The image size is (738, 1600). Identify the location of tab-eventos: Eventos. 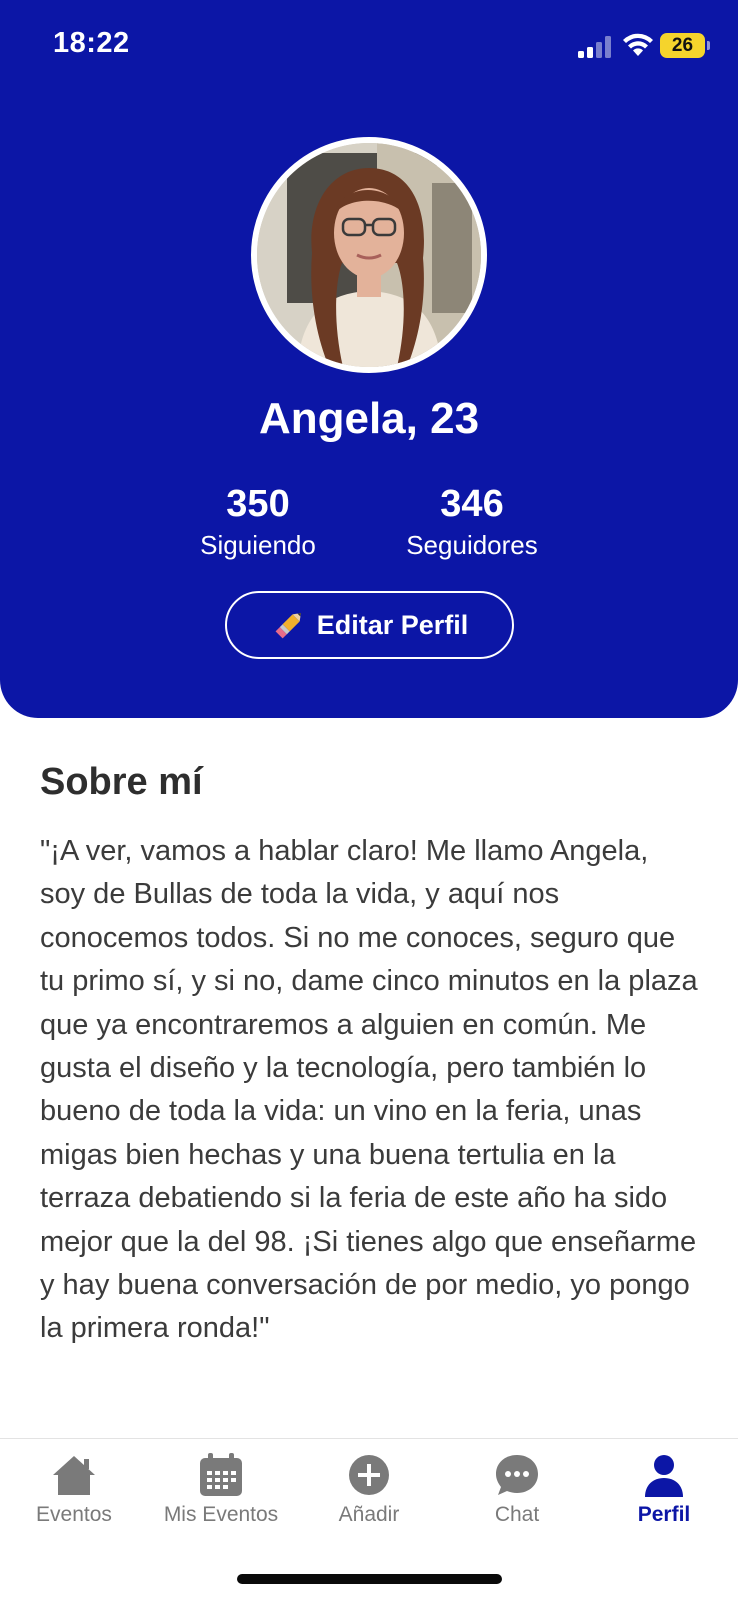
(74, 1490).